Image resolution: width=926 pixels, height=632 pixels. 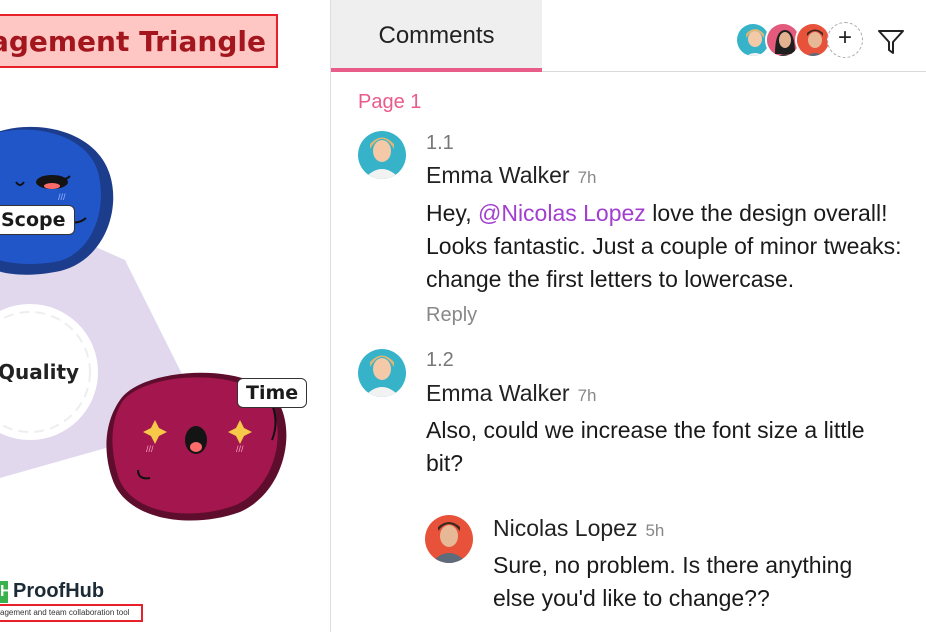 What do you see at coordinates (139, 41) in the screenshot?
I see `canvas-title: agement Triangle` at bounding box center [139, 41].